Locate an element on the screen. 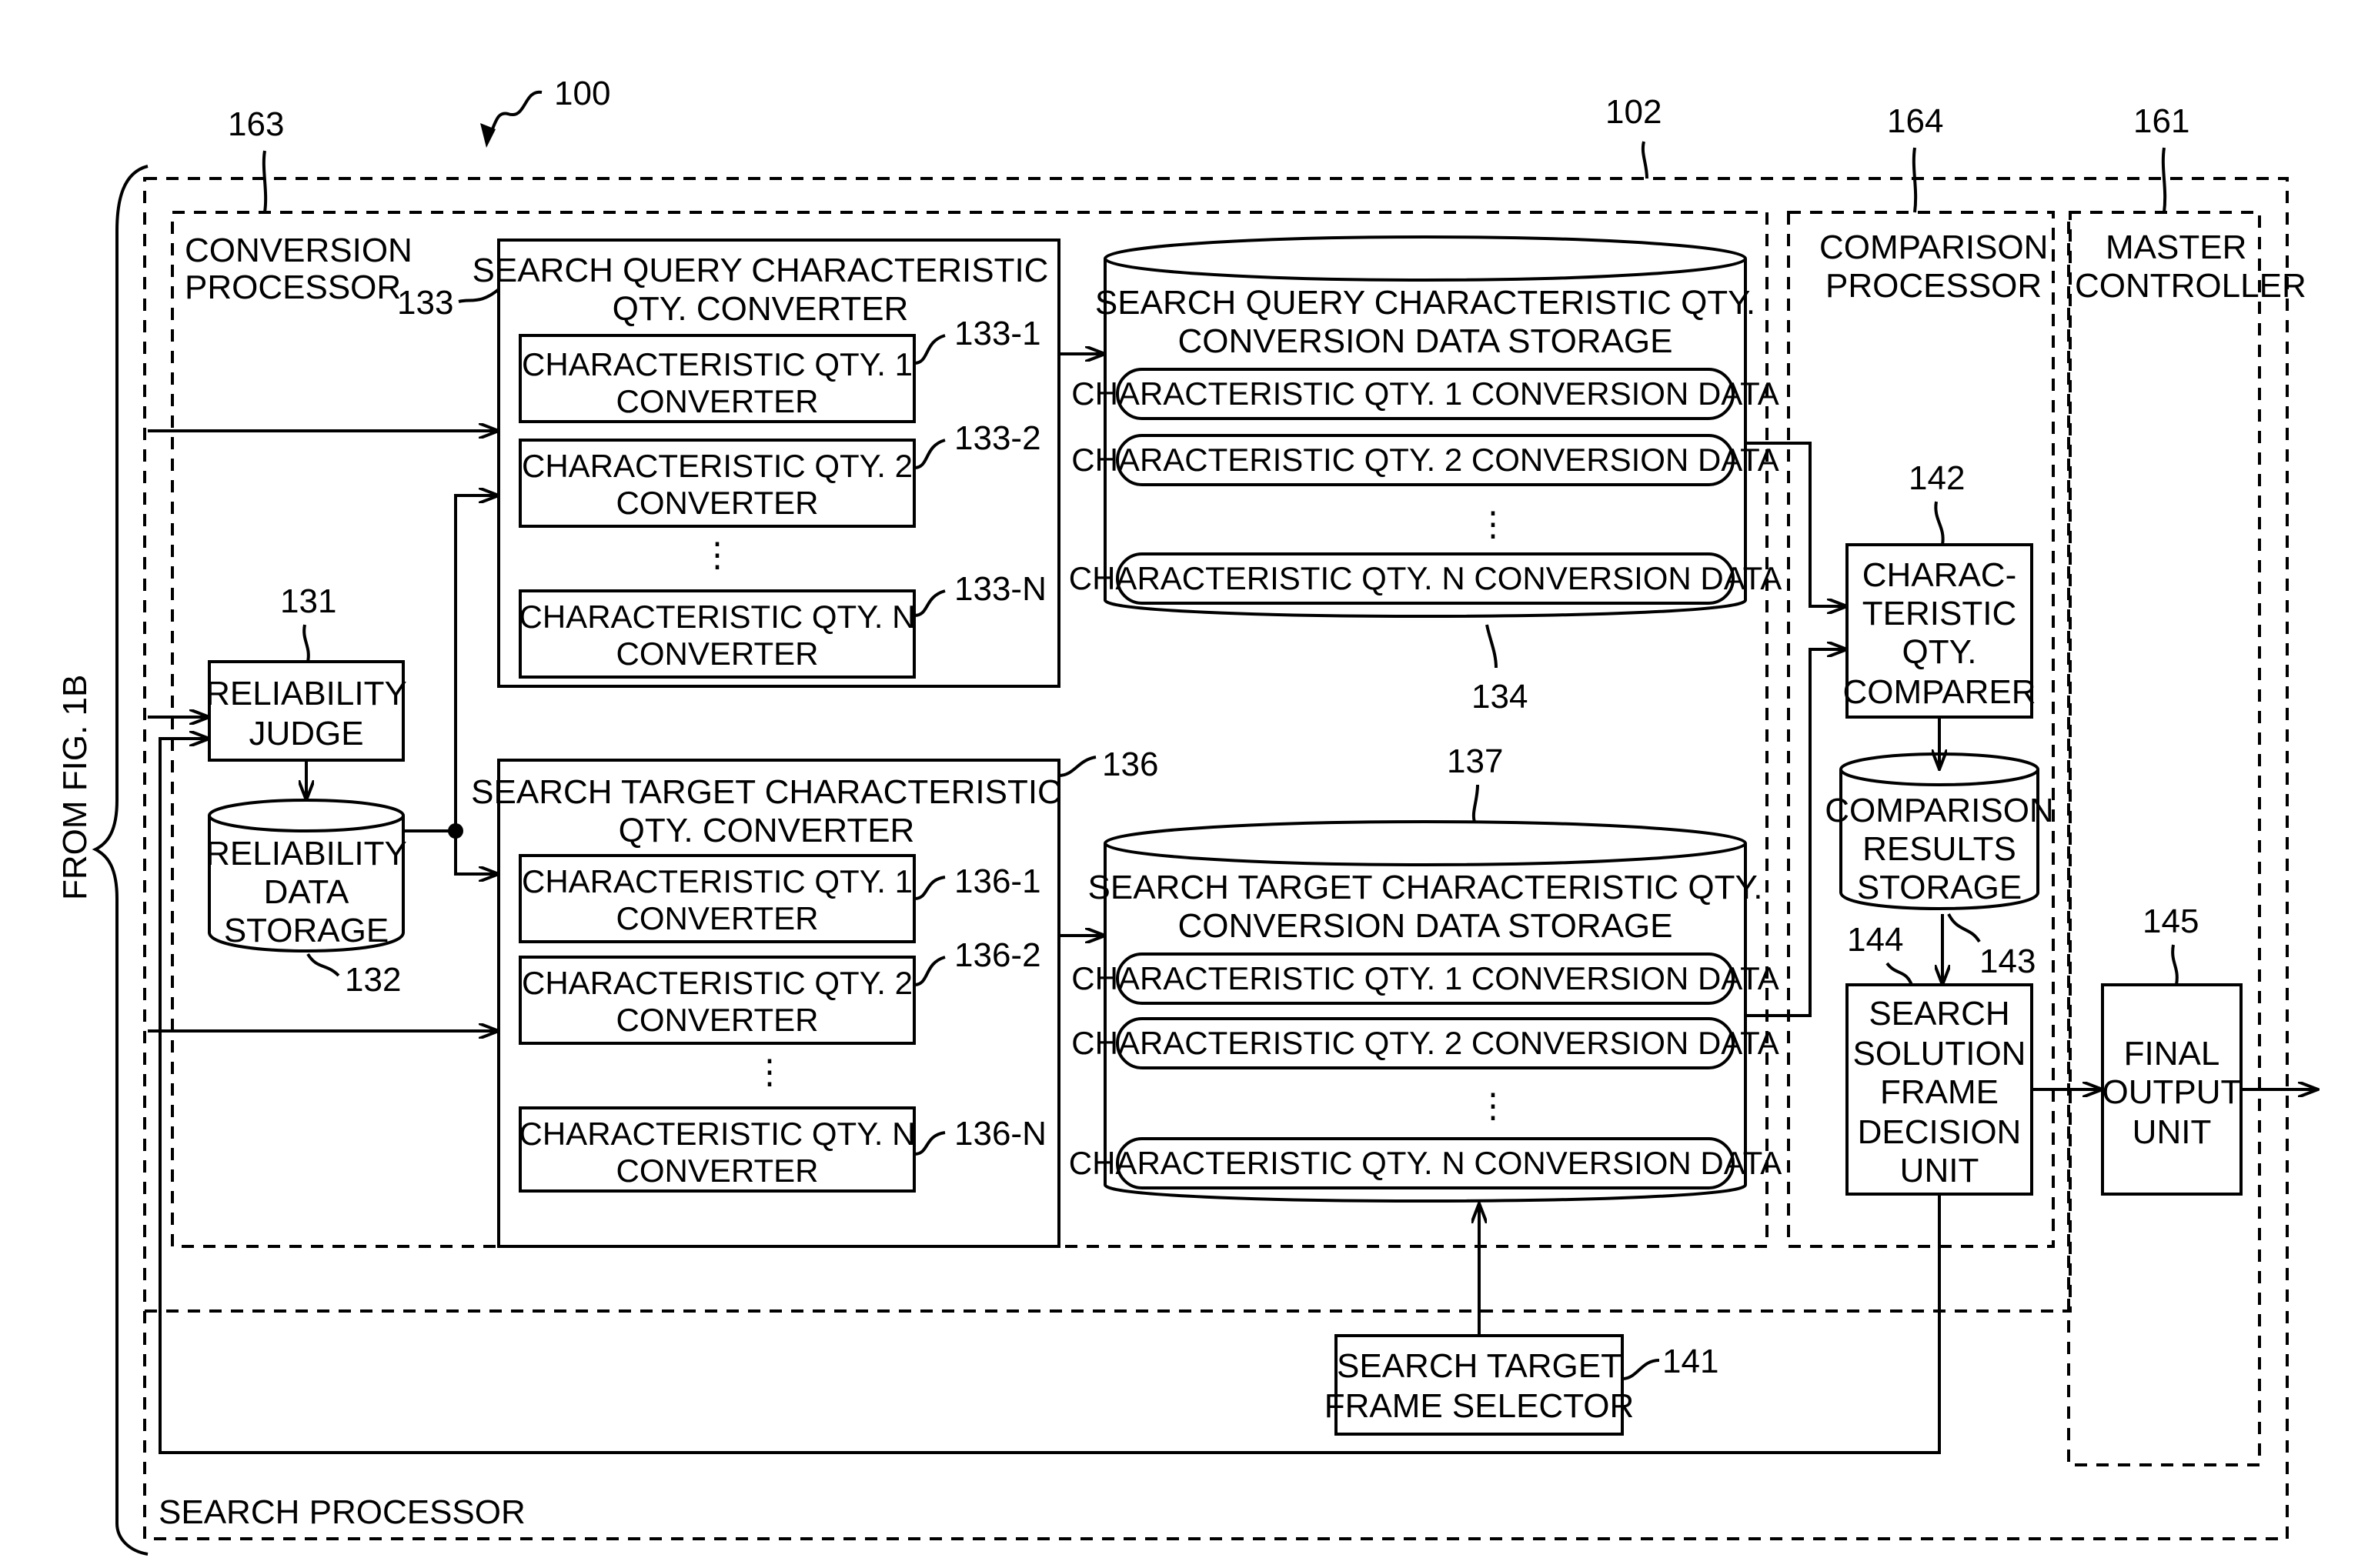 The width and height of the screenshot is (2358, 1568). svg-text: JUDGE is located at coordinates (306, 733).